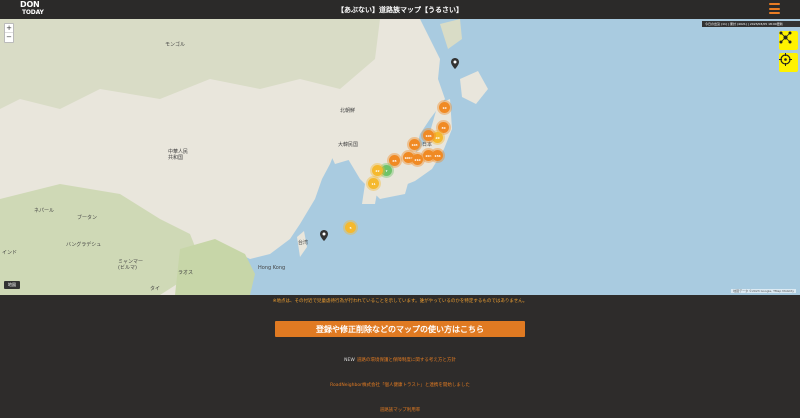 The image size is (800, 418). I want to click on map-attribution: 地図データ ©2023 Google, TMap Mobility, so click(763, 291).